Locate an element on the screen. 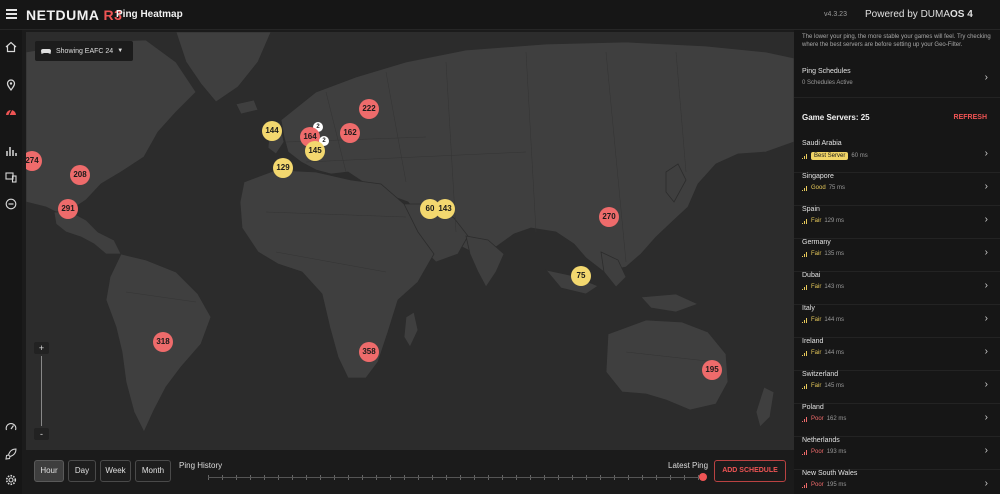  game-selector-dropdown: Showing EAFC 24 ▼ is located at coordinates (84, 51).